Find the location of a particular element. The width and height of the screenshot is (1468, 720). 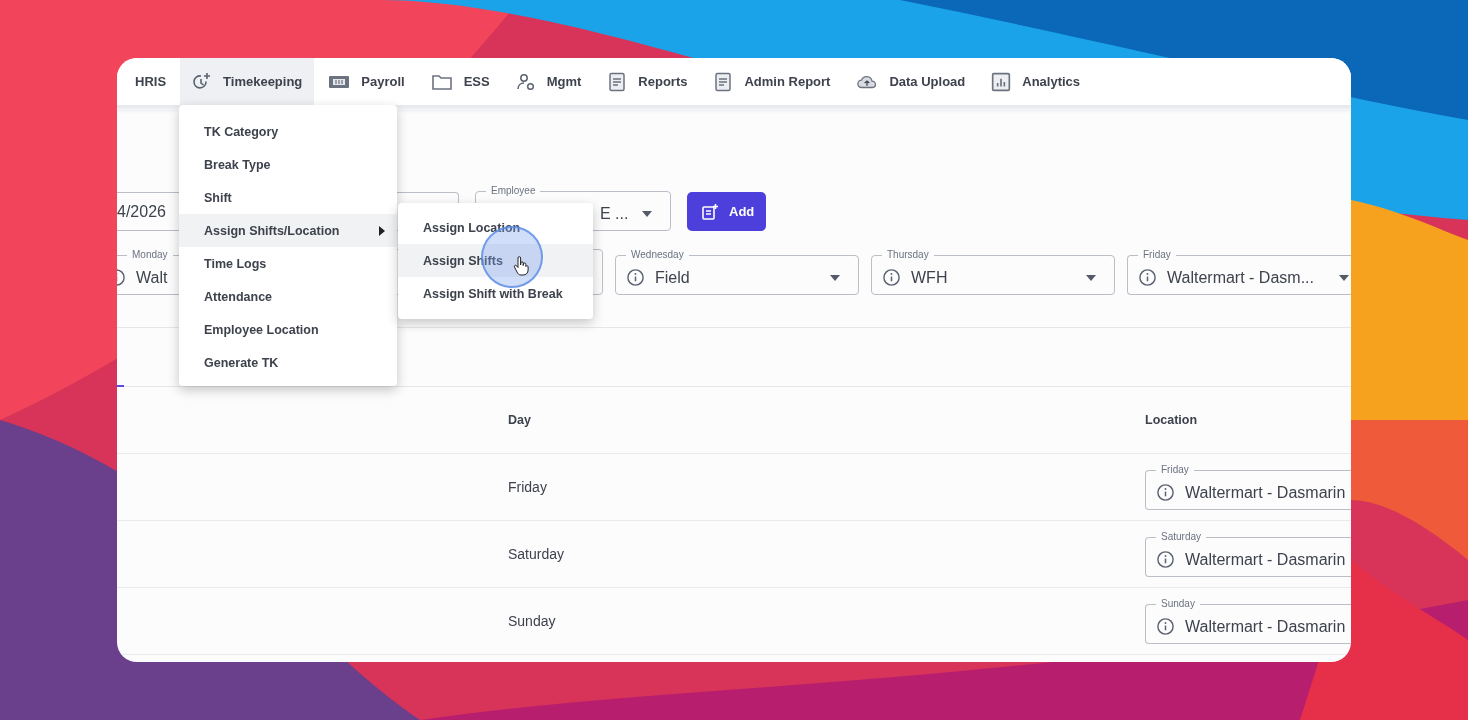

table-cell: Friday is located at coordinates (527, 487).